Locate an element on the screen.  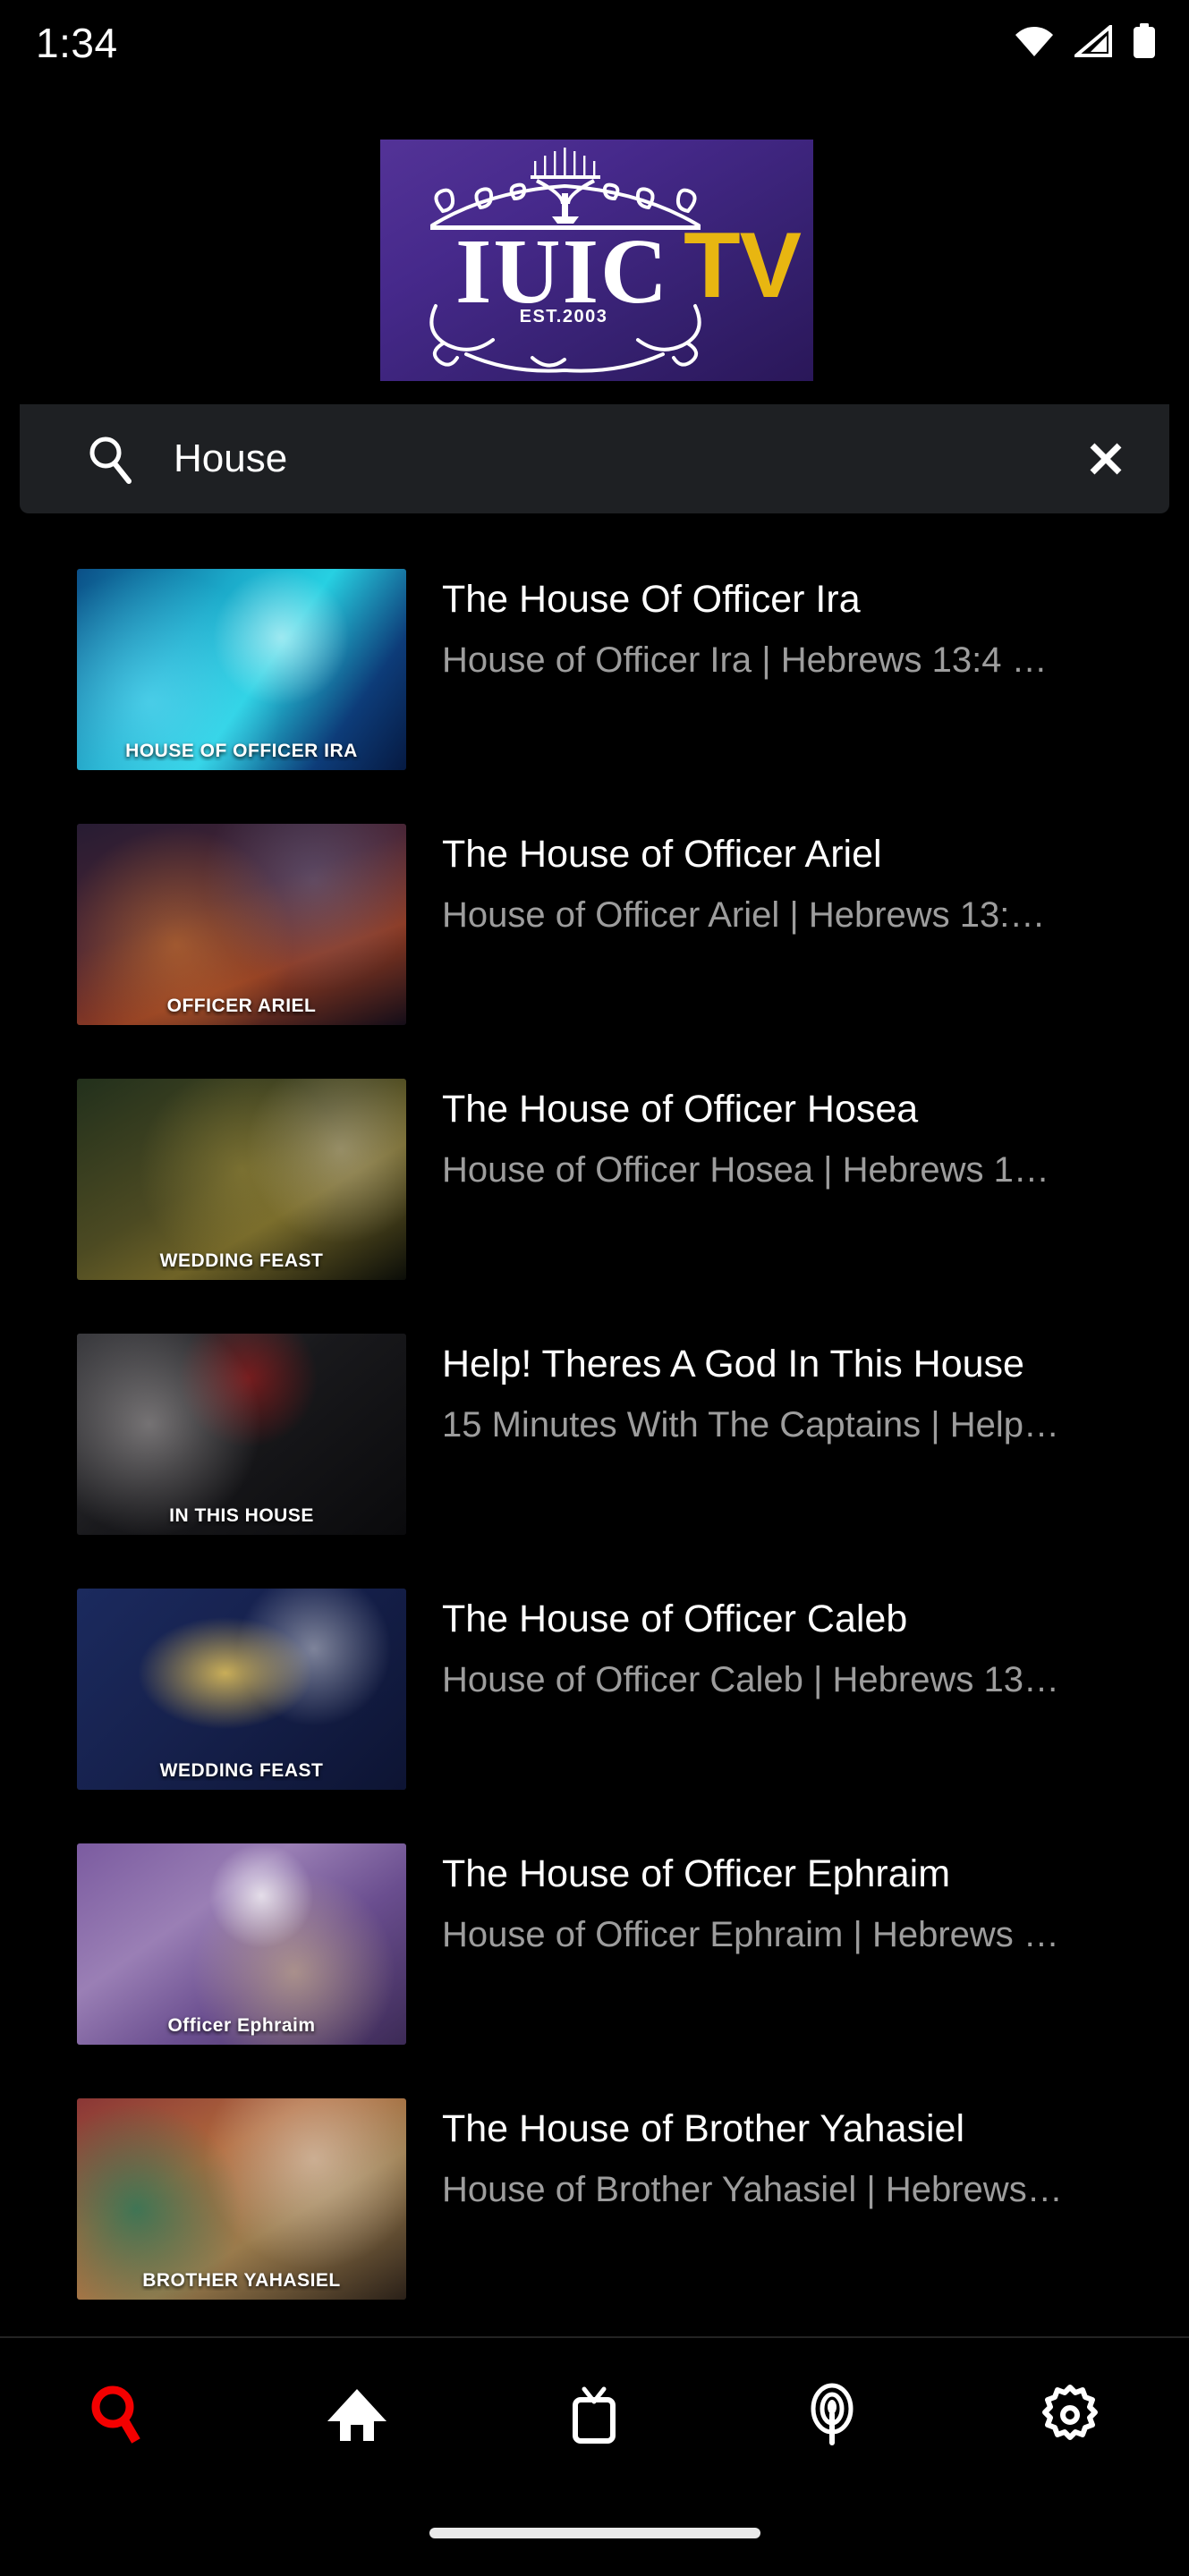
podcast-icon is located at coordinates (832, 2417).